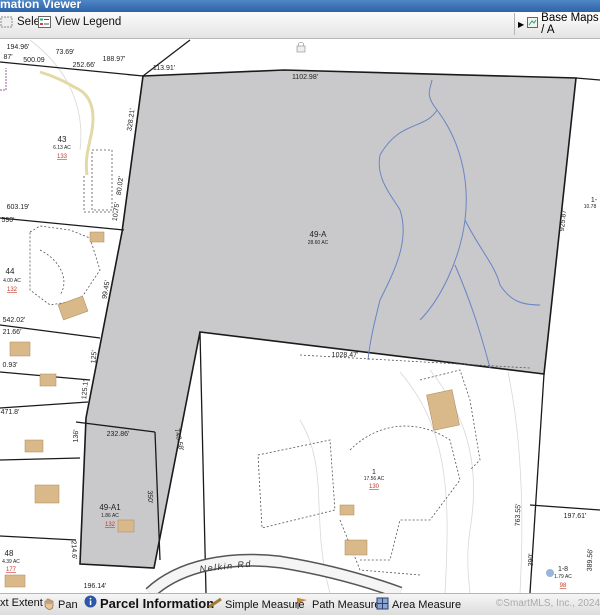  I want to click on next-extent-label: xt Extent, so click(21, 603).